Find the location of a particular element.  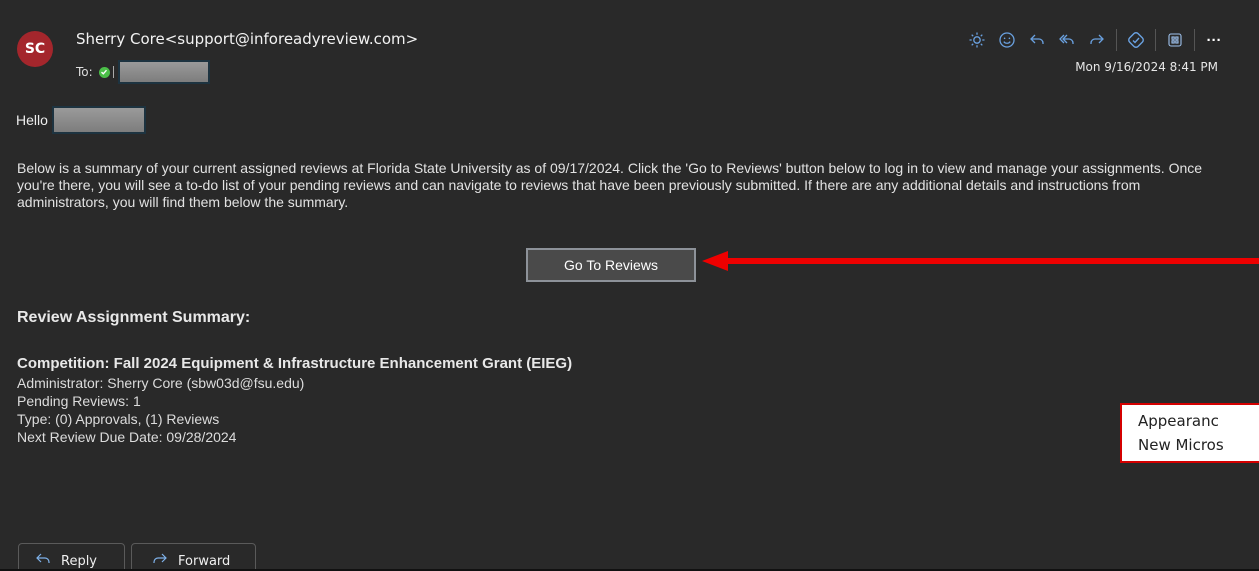

greeting-row: Hello is located at coordinates (81, 120).